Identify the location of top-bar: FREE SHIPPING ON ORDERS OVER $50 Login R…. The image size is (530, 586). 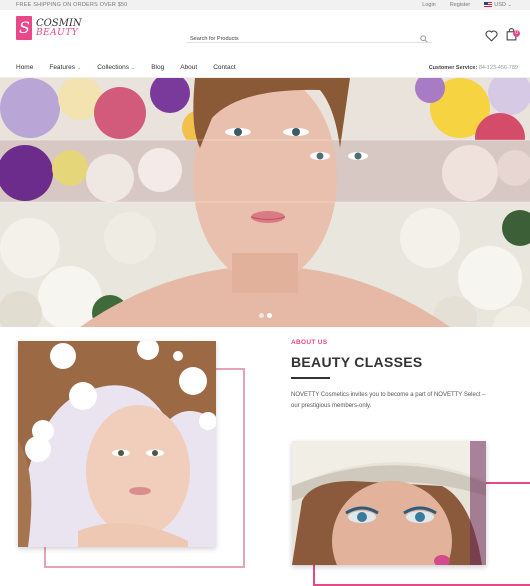
(265, 5).